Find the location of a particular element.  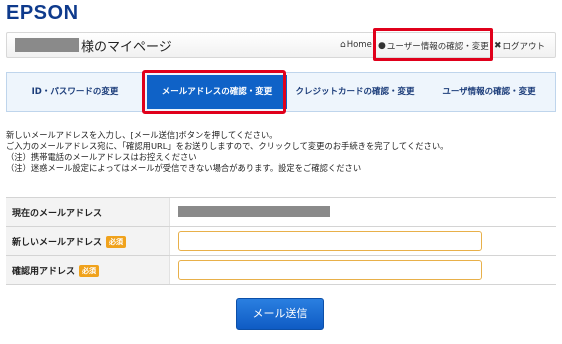

home-link: ⌂ Home is located at coordinates (356, 45).